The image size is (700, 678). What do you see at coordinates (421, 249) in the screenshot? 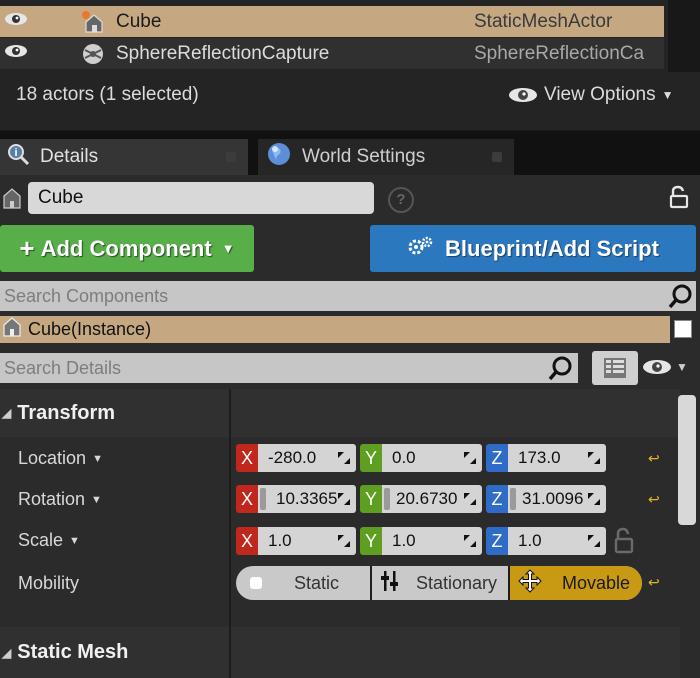
I see `gears-icon` at bounding box center [421, 249].